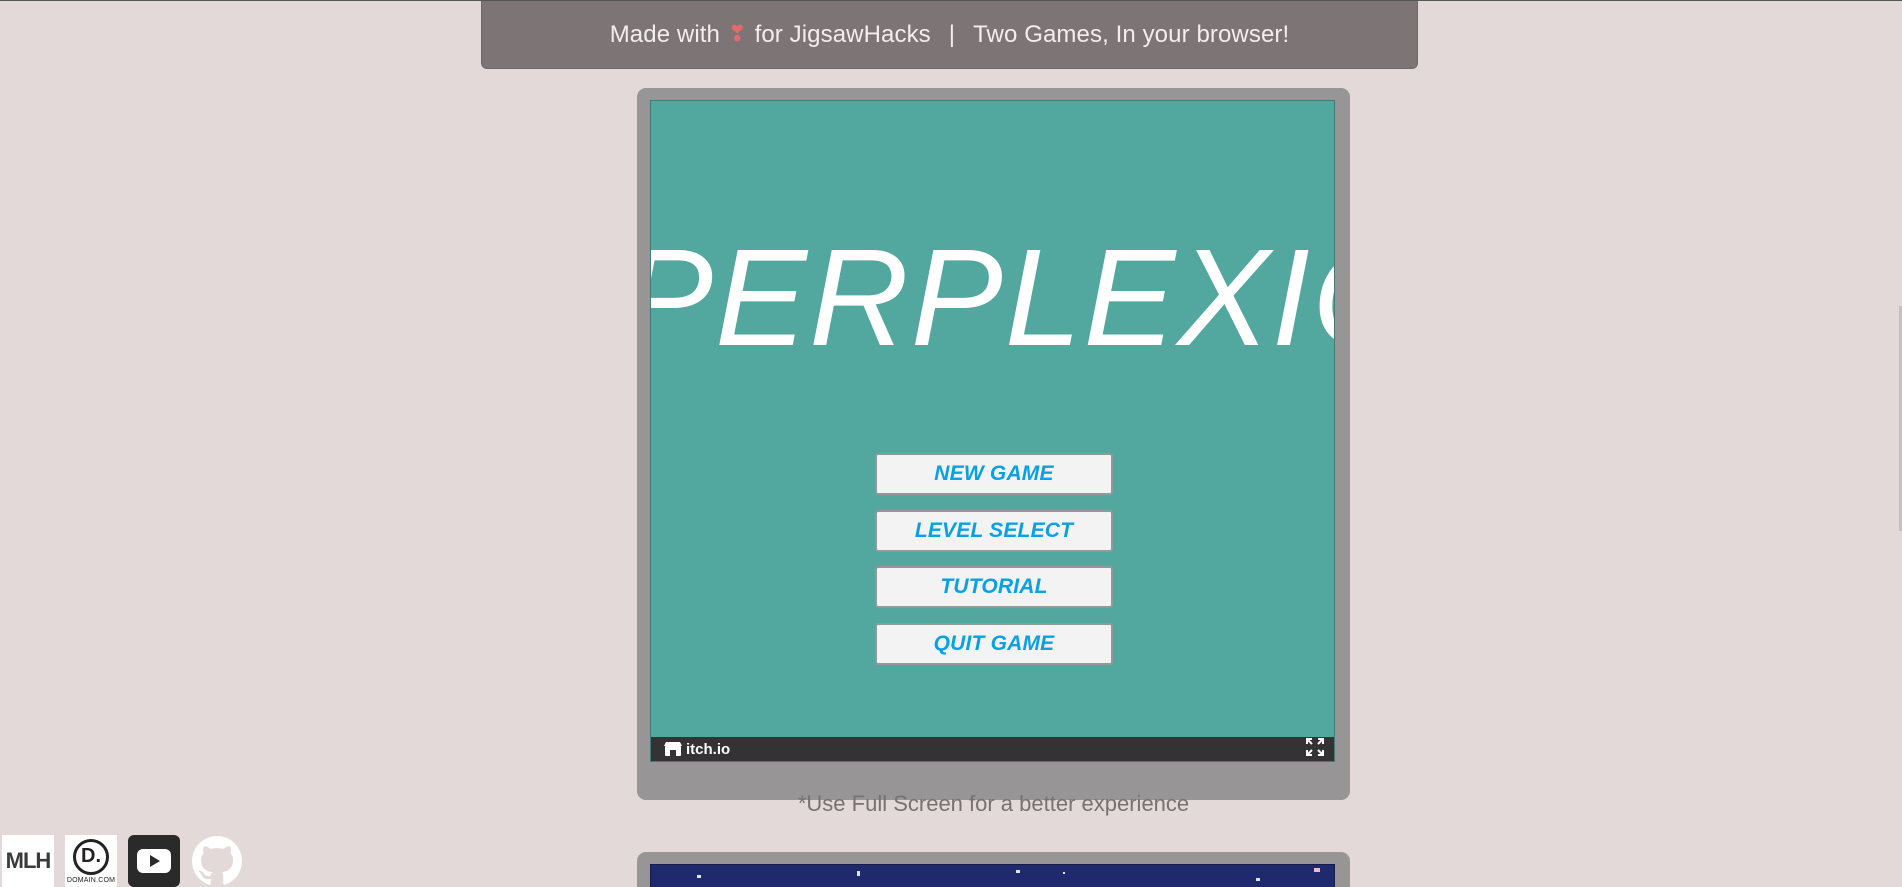 This screenshot has height=887, width=1902. What do you see at coordinates (993, 803) in the screenshot?
I see `fullscreen-hint: *Use Full Screen for a better experience` at bounding box center [993, 803].